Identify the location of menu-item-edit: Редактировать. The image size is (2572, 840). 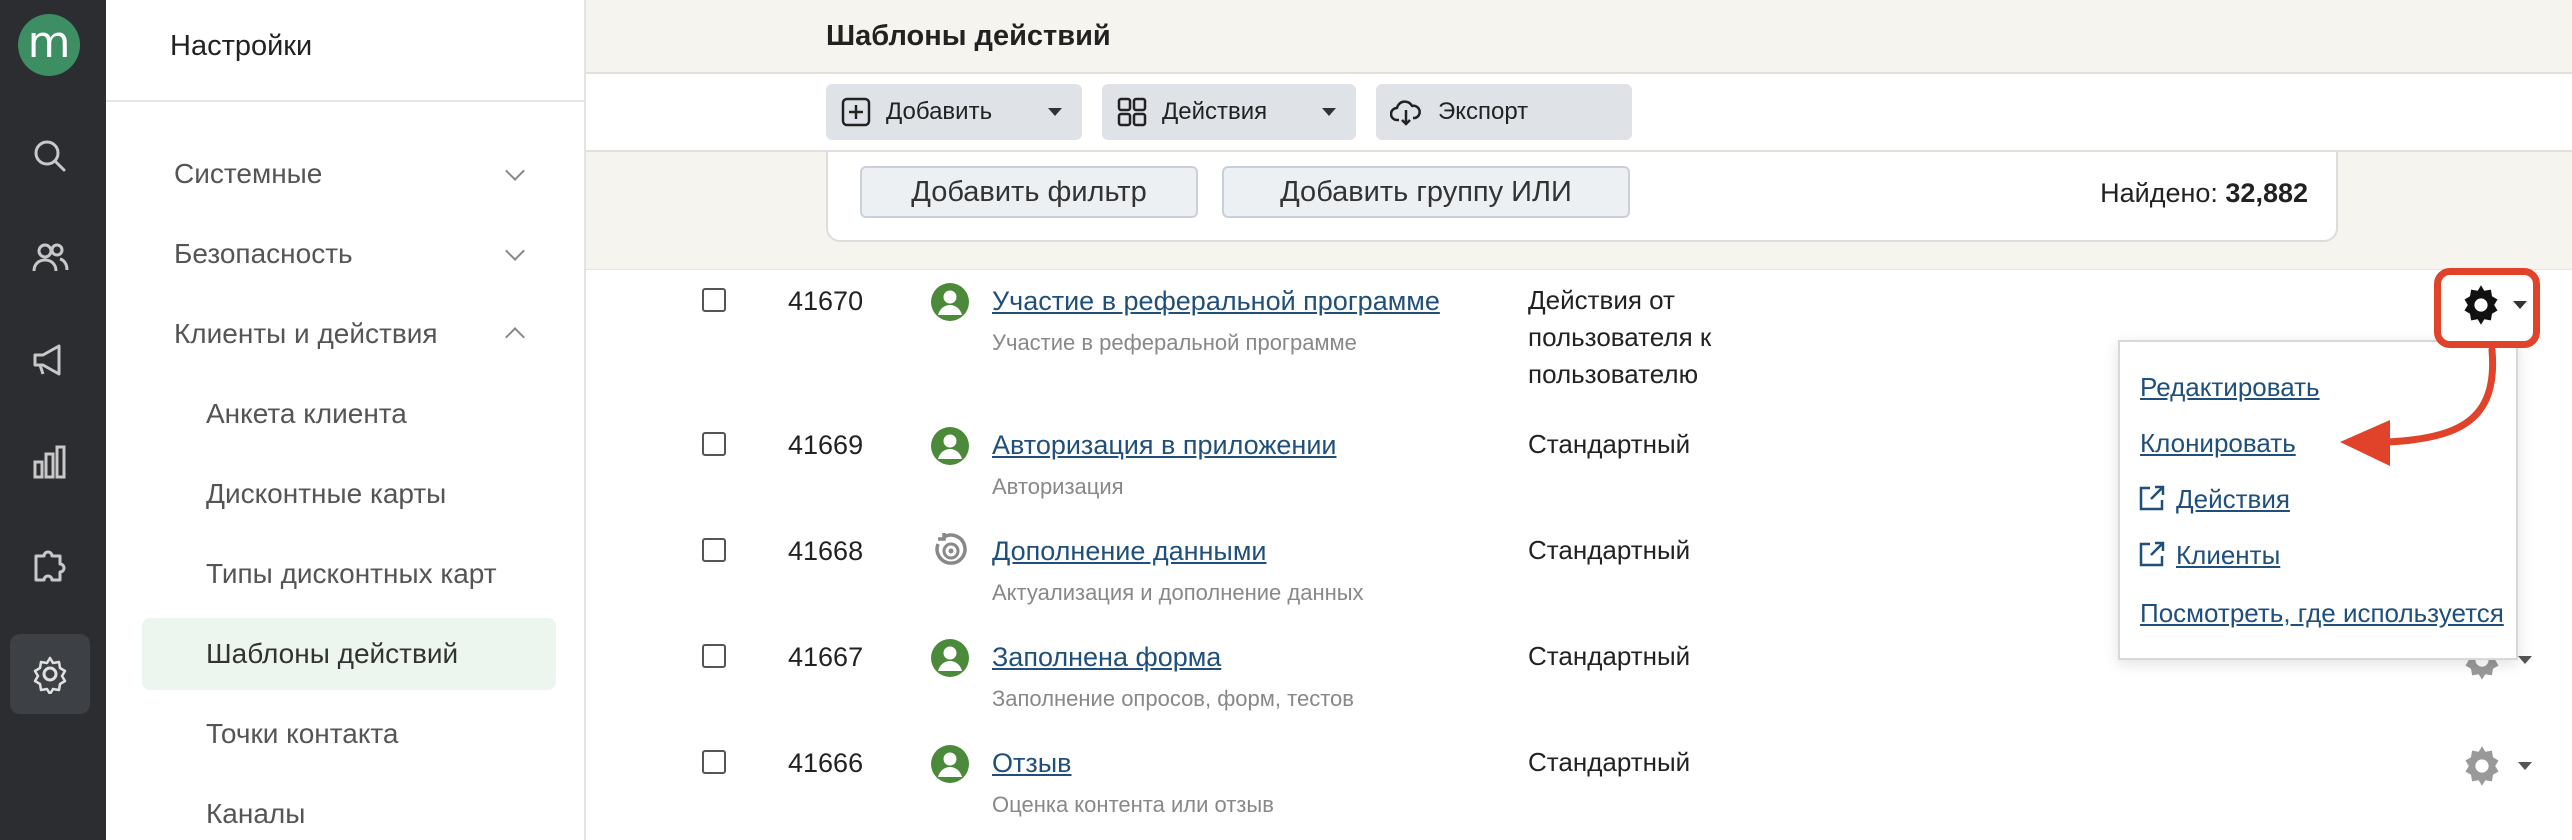
(2230, 387).